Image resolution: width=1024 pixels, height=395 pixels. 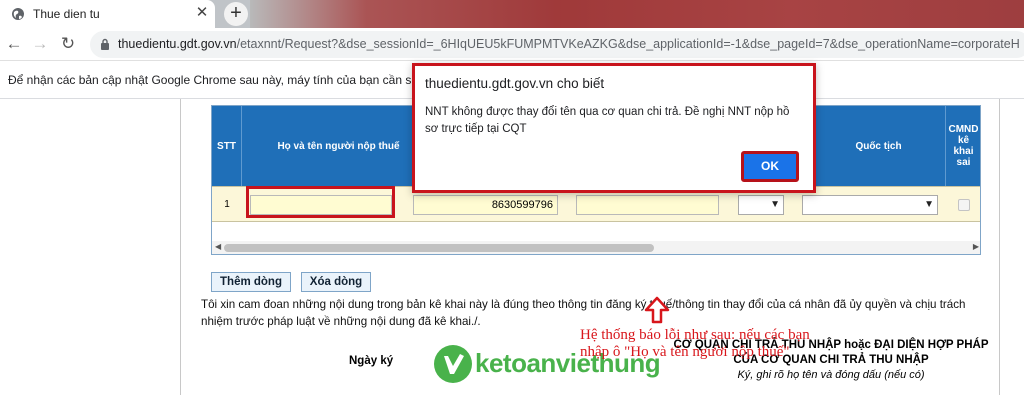 What do you see at coordinates (202, 13) in the screenshot?
I see `close-icon: ✕` at bounding box center [202, 13].